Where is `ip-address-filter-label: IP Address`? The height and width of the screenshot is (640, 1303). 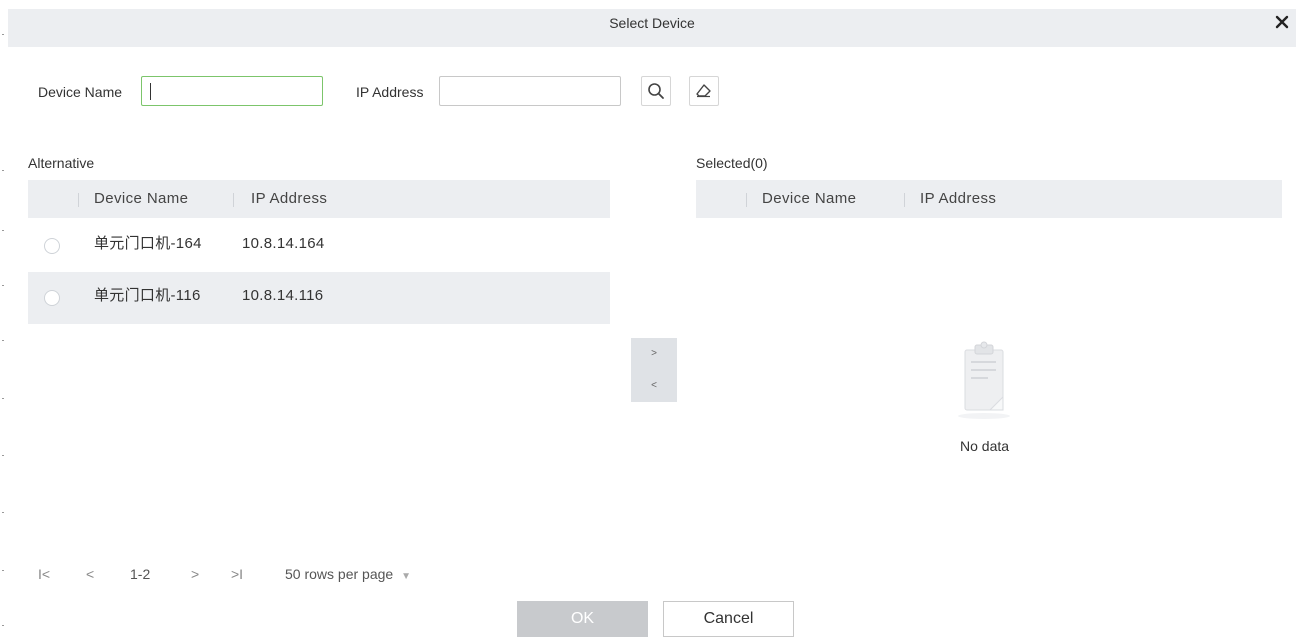
ip-address-filter-label: IP Address is located at coordinates (390, 92).